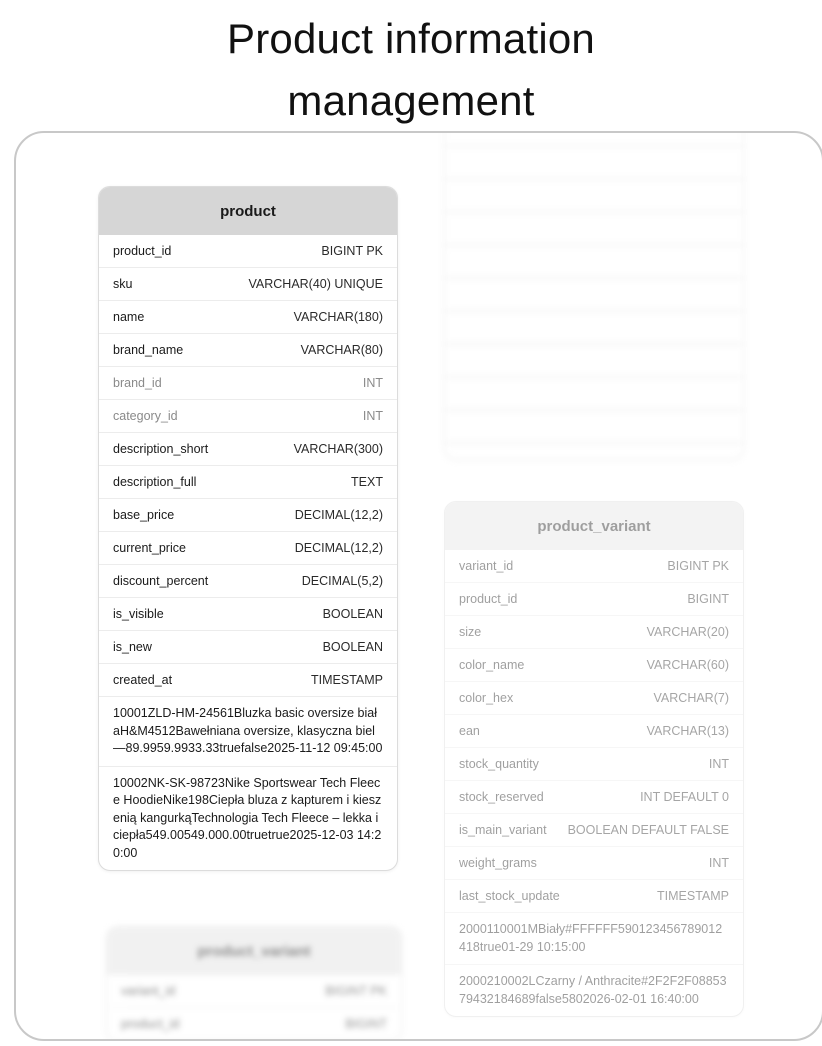 This screenshot has height=1046, width=822. Describe the element at coordinates (248, 680) in the screenshot. I see `table-row: created_at TIMESTAMP` at that location.